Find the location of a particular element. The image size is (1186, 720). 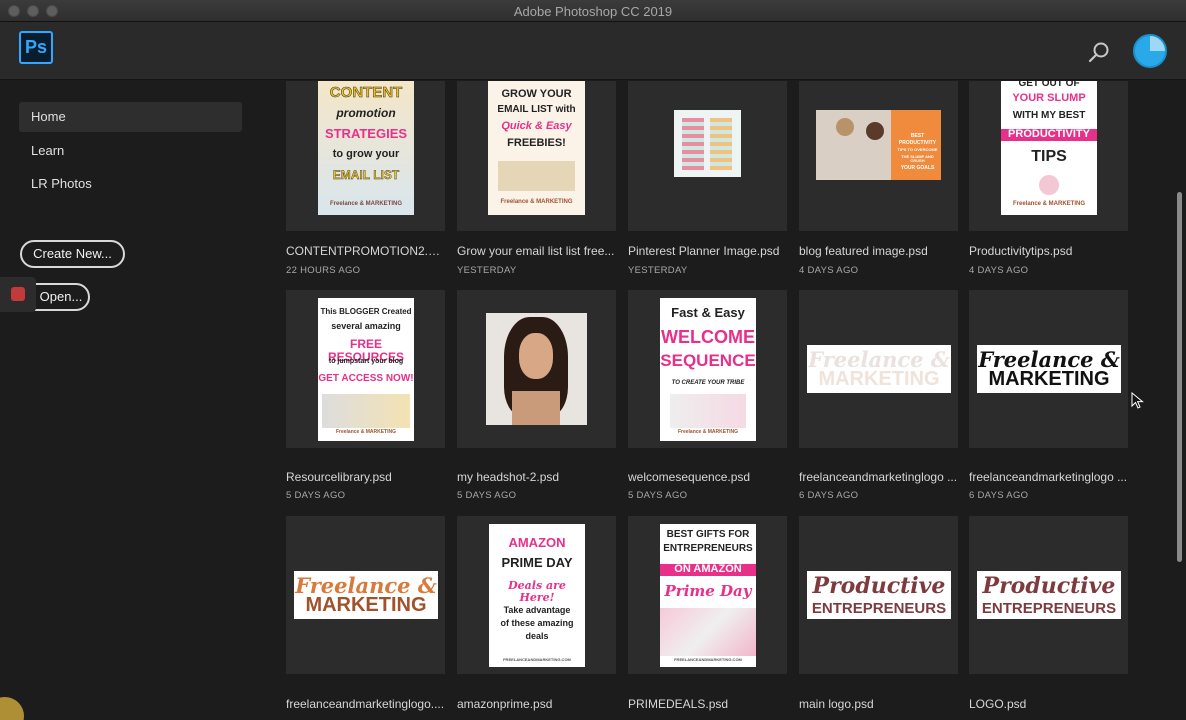

thumb-text: Prime Day is located at coordinates (708, 591).